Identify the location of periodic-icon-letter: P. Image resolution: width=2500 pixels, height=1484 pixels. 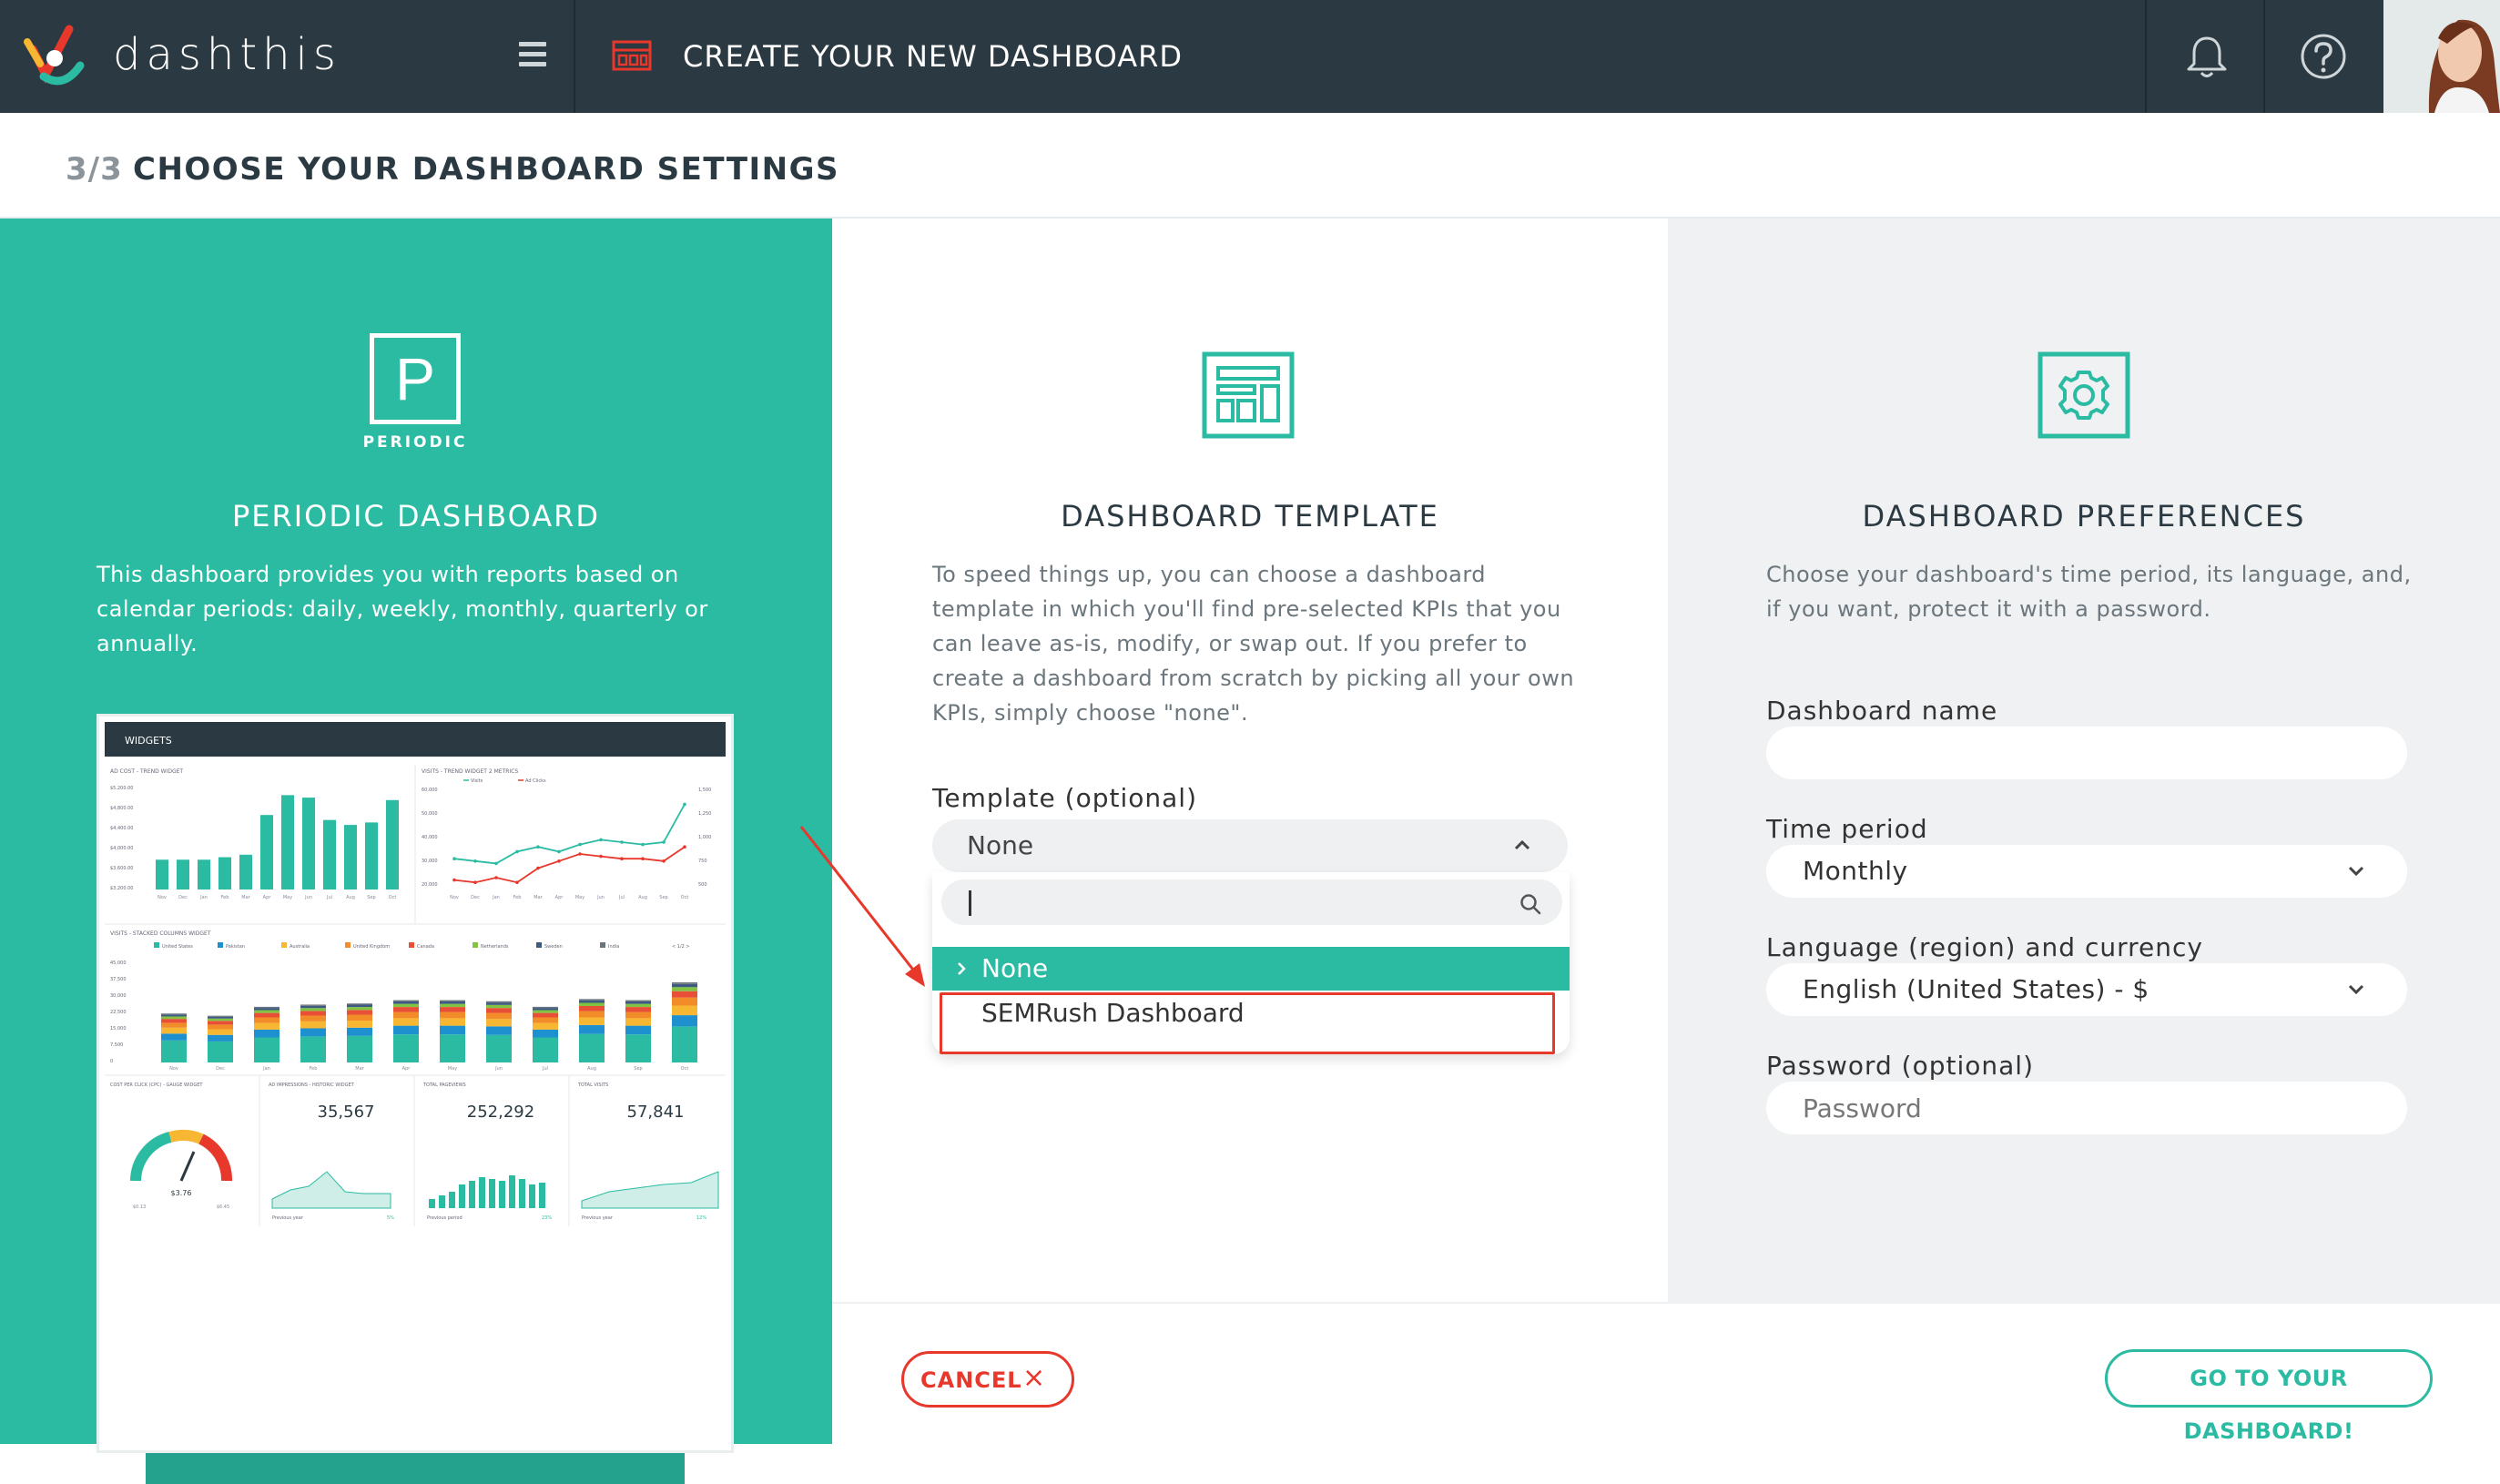
(415, 378).